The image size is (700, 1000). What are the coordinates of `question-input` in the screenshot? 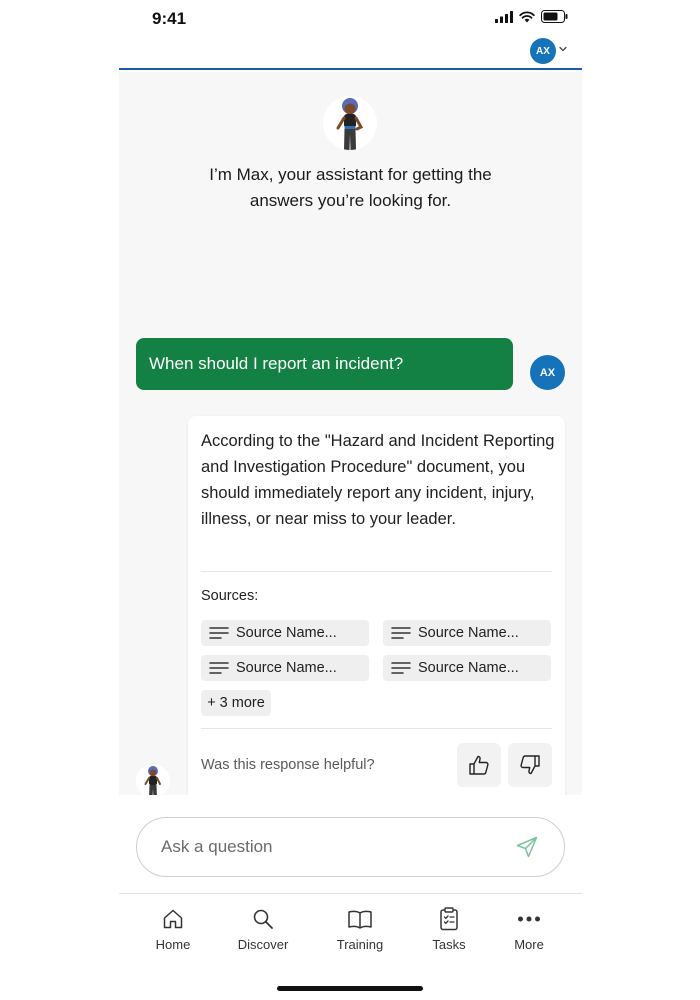 It's located at (331, 847).